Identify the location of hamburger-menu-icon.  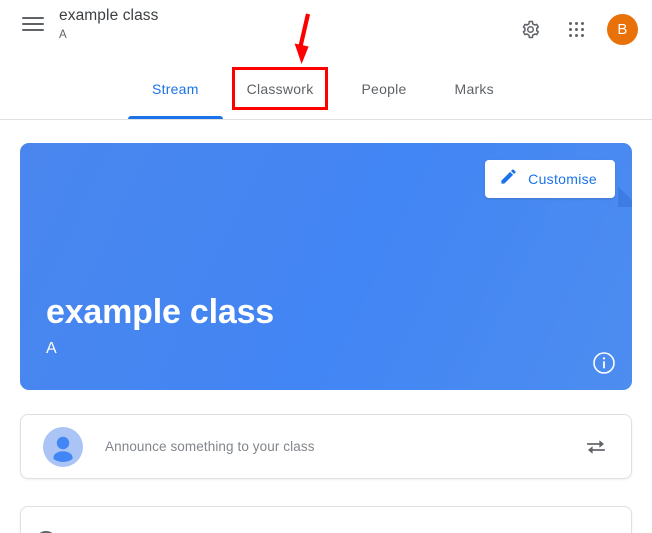
(33, 25).